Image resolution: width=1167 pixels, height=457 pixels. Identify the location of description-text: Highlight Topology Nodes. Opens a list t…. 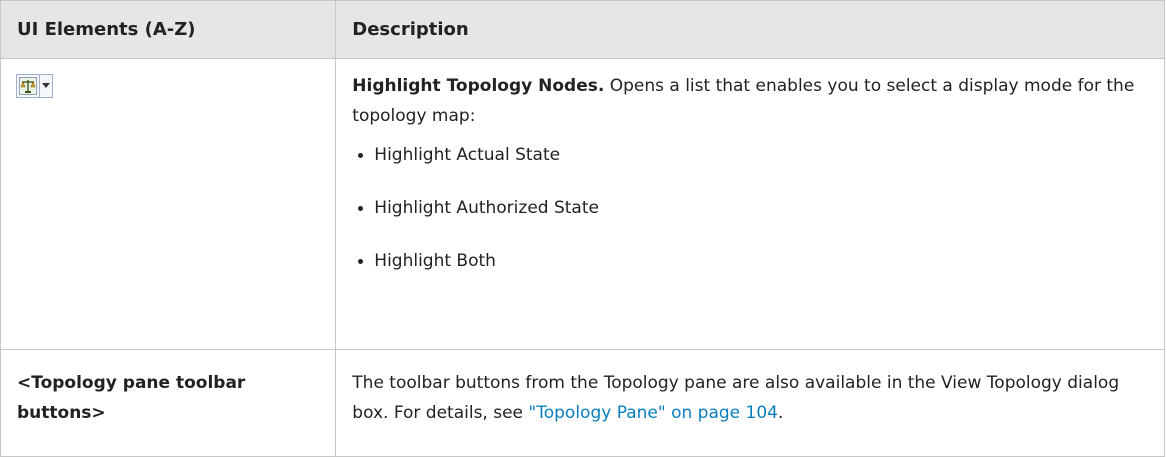
(750, 101).